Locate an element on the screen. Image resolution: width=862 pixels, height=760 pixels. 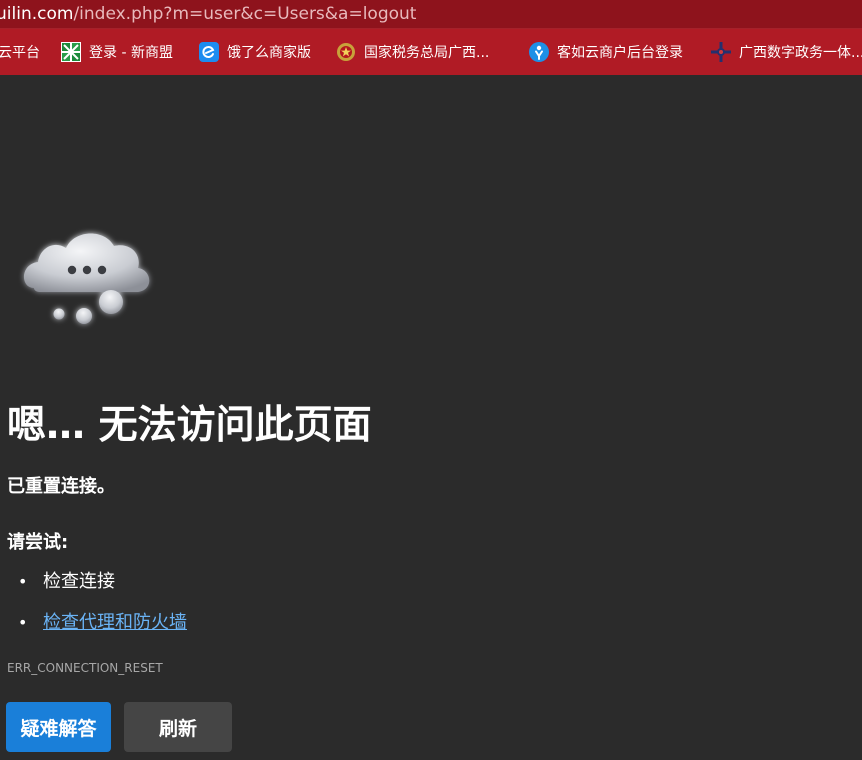
check-connection-text: 检查连接 is located at coordinates (79, 581).